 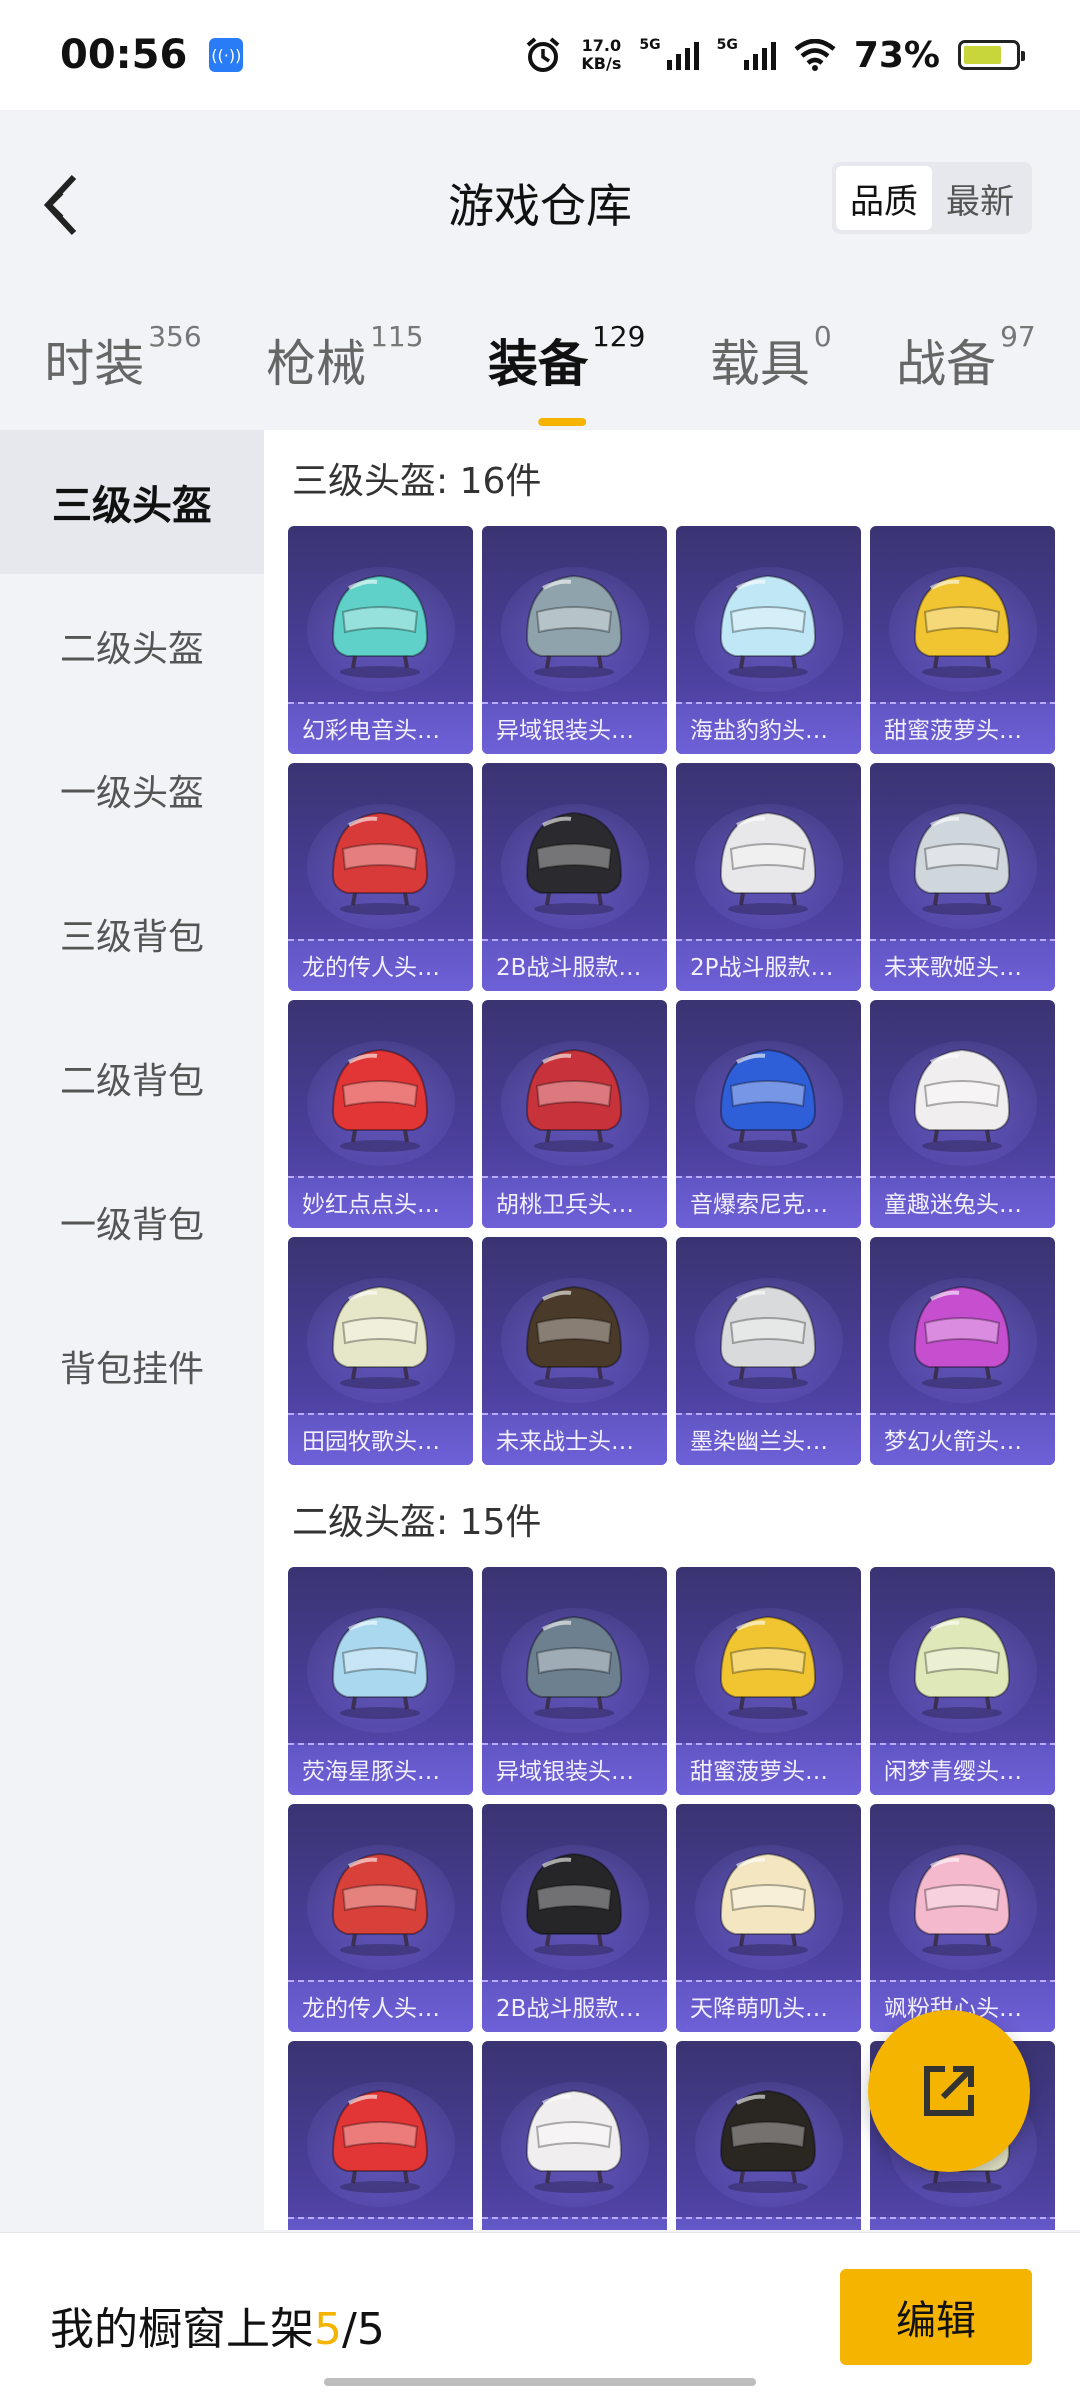 I want to click on tab-guns: 枪械 115, so click(x=344, y=358).